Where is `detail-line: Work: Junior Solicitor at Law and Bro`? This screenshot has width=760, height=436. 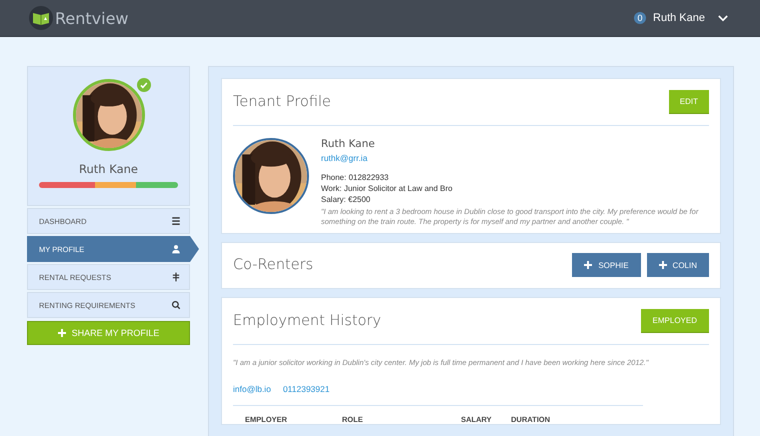 detail-line: Work: Junior Solicitor at Law and Bro is located at coordinates (387, 188).